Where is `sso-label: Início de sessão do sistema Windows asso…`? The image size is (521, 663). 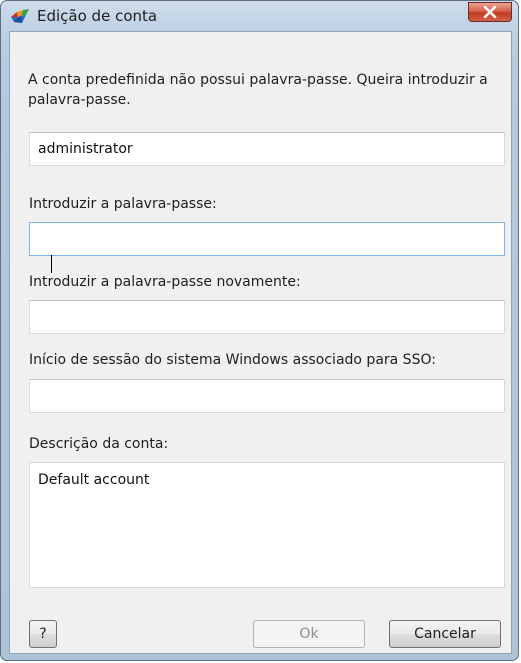
sso-label: Início de sessão do sistema Windows asso… is located at coordinates (232, 360).